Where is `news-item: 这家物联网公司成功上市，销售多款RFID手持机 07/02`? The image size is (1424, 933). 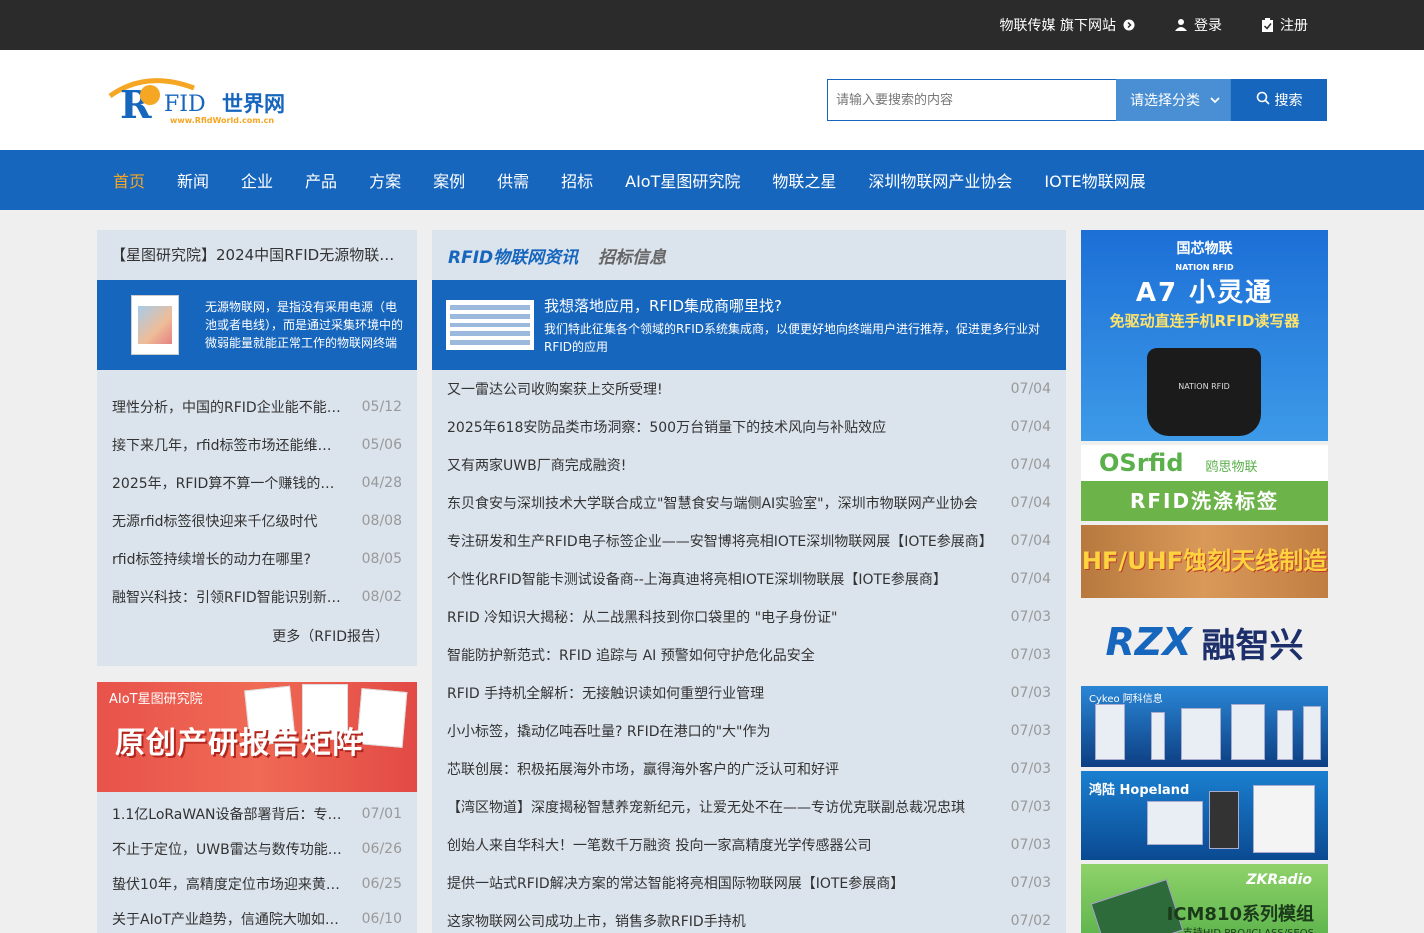 news-item: 这家物联网公司成功上市，销售多款RFID手持机 07/02 is located at coordinates (749, 917).